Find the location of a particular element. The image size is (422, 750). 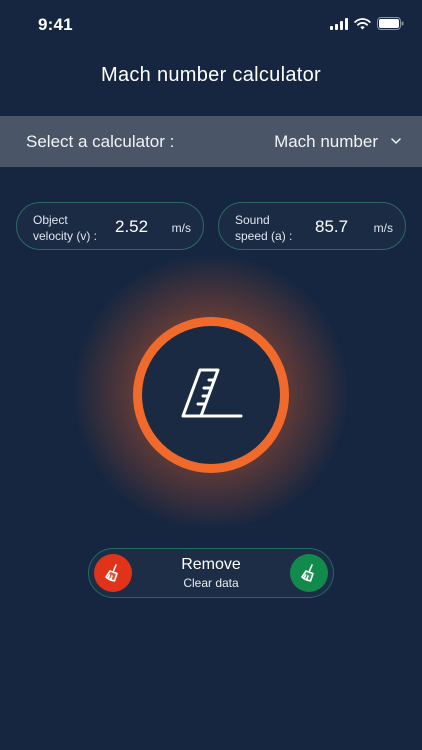

ruler-pencil-icon is located at coordinates (212, 393).